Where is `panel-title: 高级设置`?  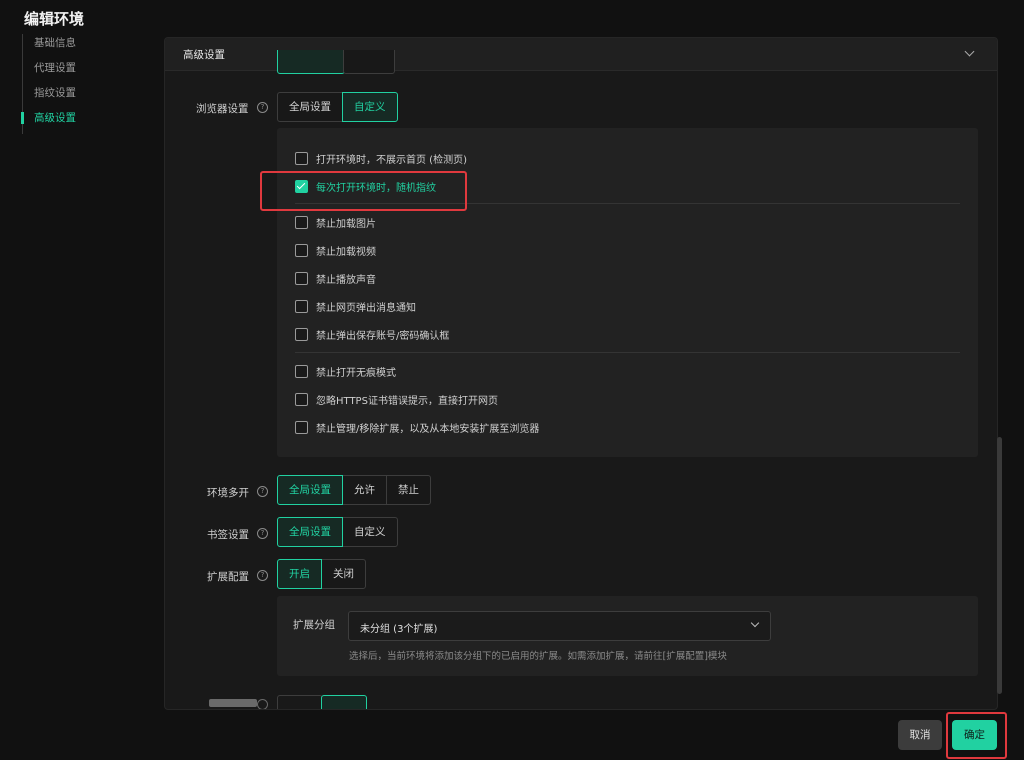 panel-title: 高级设置 is located at coordinates (204, 55).